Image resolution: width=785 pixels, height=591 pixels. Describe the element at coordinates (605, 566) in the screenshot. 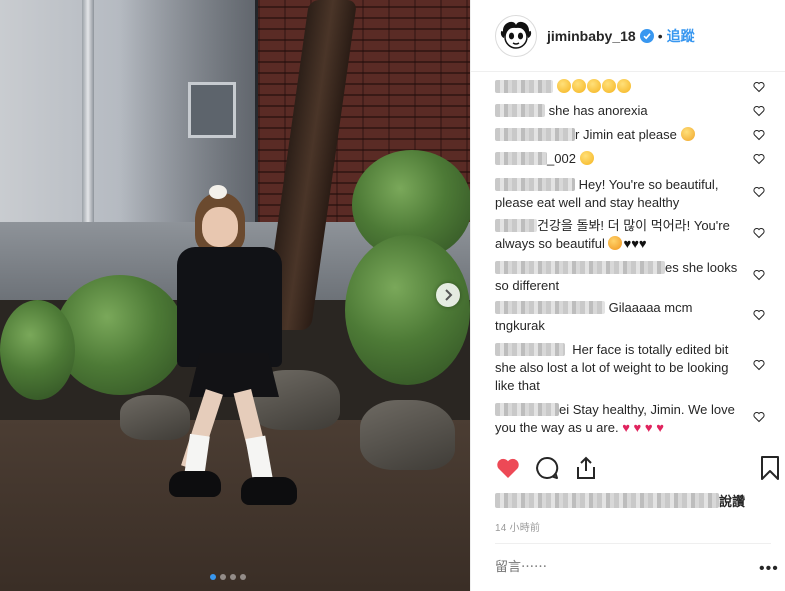

I see `add-comment-input` at that location.